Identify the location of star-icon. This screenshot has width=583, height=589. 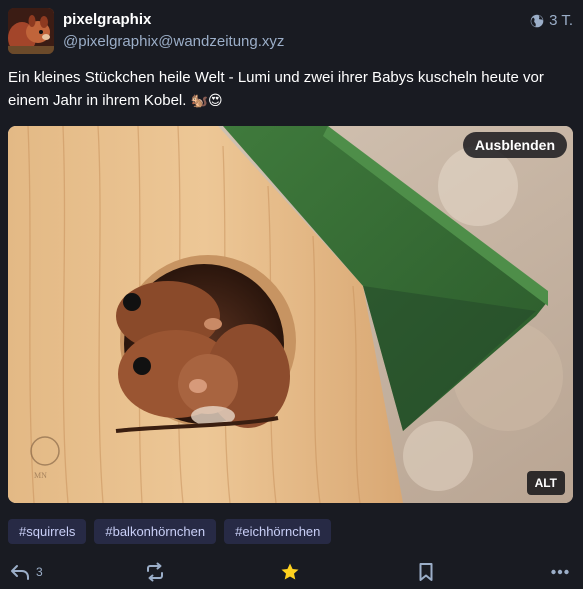
(290, 572).